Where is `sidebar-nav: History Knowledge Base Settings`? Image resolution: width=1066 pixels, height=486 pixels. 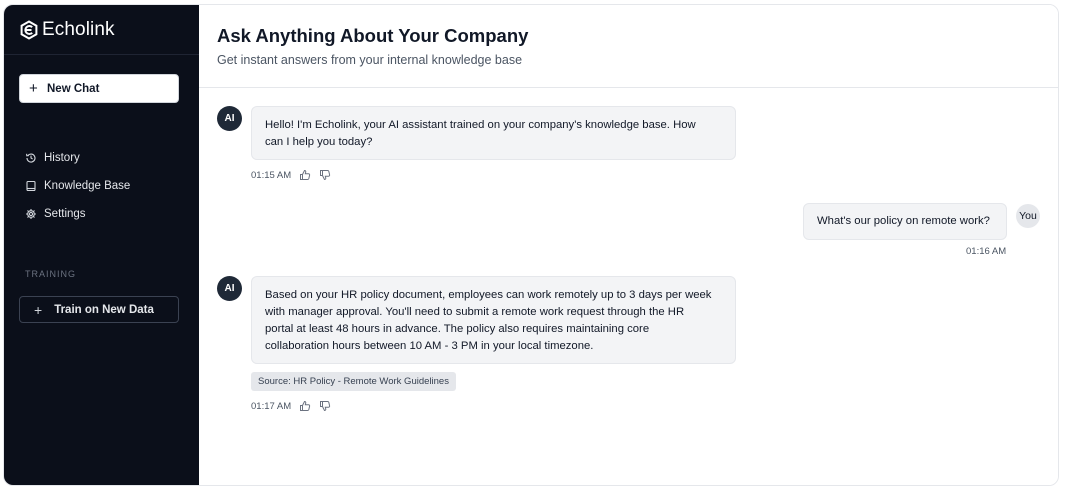
sidebar-nav: History Knowledge Base Settings is located at coordinates (77, 186).